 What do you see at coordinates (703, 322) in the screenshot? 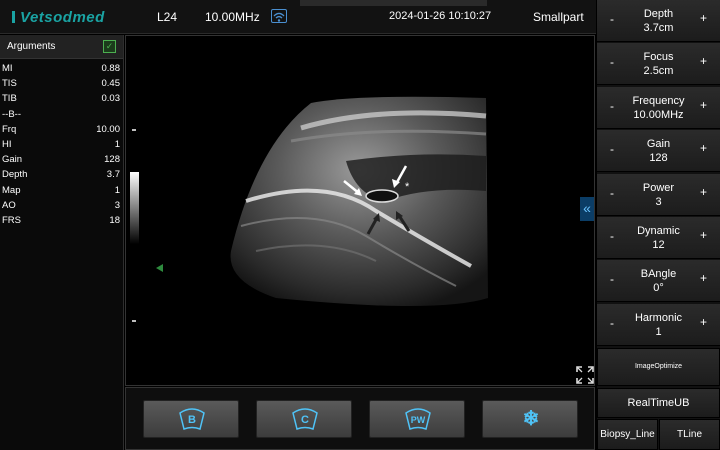
I see `harmonic-increase-button: +` at bounding box center [703, 322].